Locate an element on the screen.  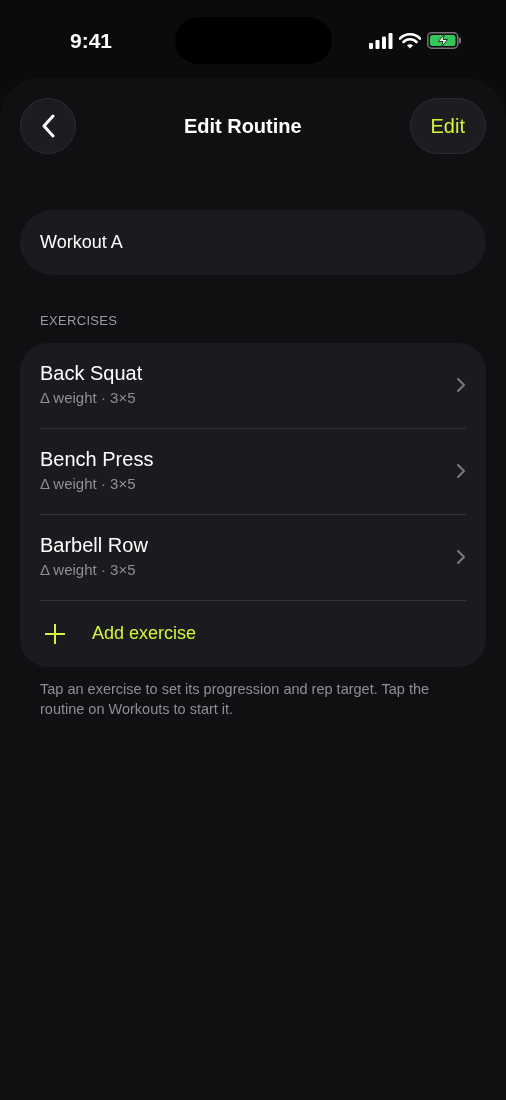
routine-name-field: Workout A is located at coordinates (253, 242).